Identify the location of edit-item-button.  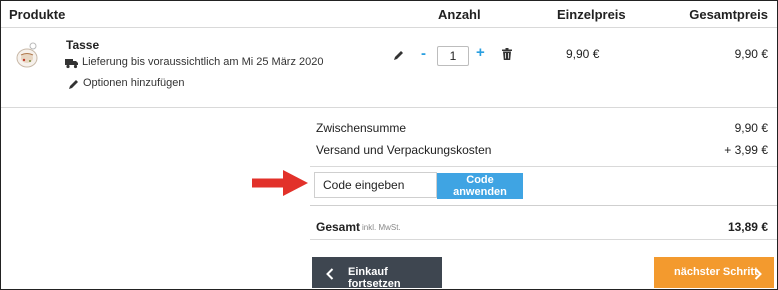
(398, 54).